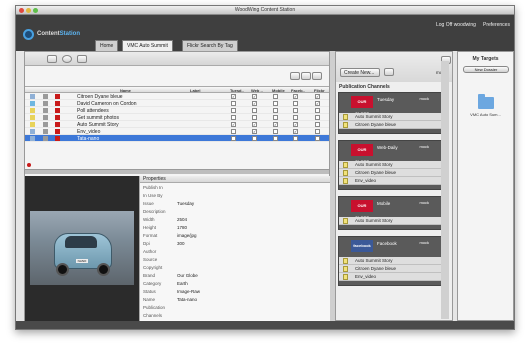 This screenshot has height=355, width=530. Describe the element at coordinates (188, 291) in the screenshot. I see `property-value: Image-Raw` at that location.